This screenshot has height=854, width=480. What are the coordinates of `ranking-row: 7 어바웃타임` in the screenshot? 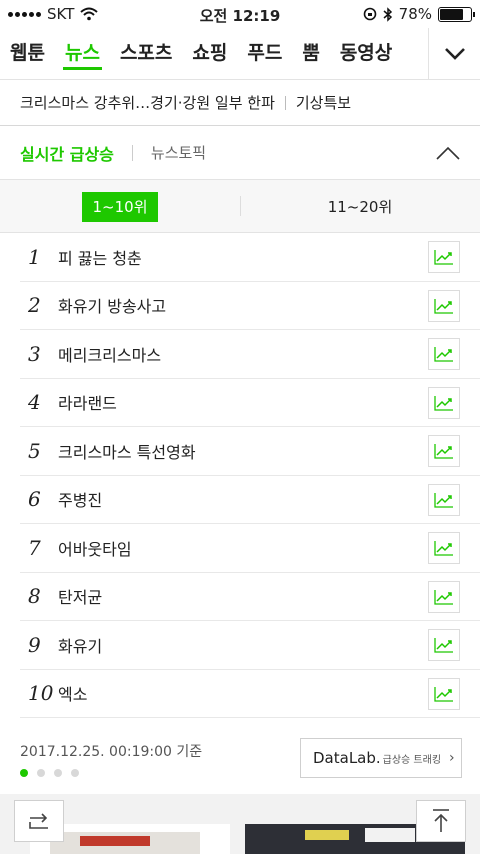 It's located at (250, 548).